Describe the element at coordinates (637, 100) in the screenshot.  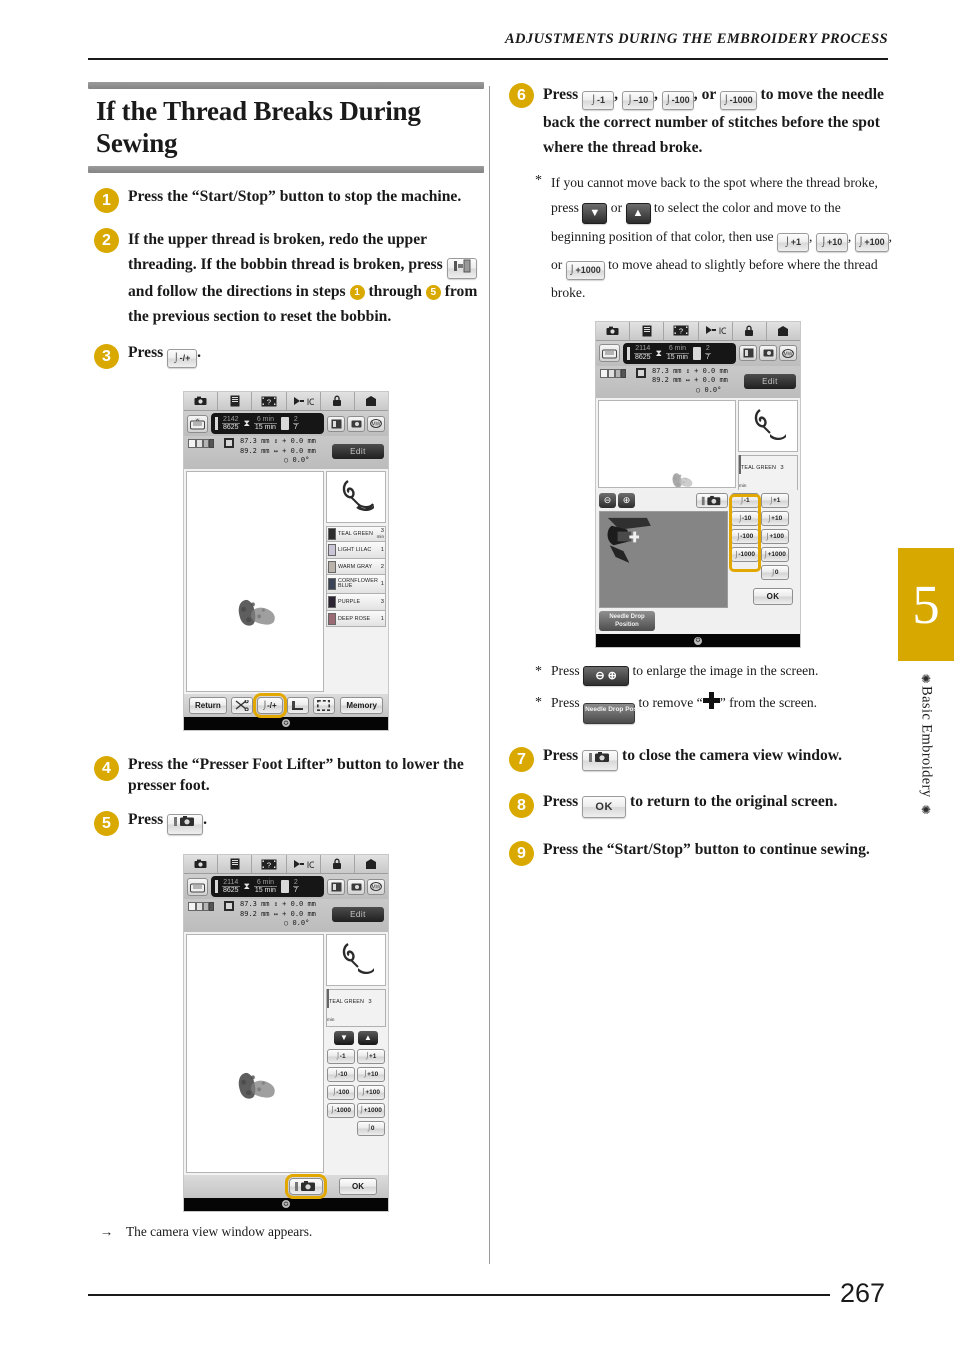
I see `stitch-minus-10-icon: ⌡–10` at that location.